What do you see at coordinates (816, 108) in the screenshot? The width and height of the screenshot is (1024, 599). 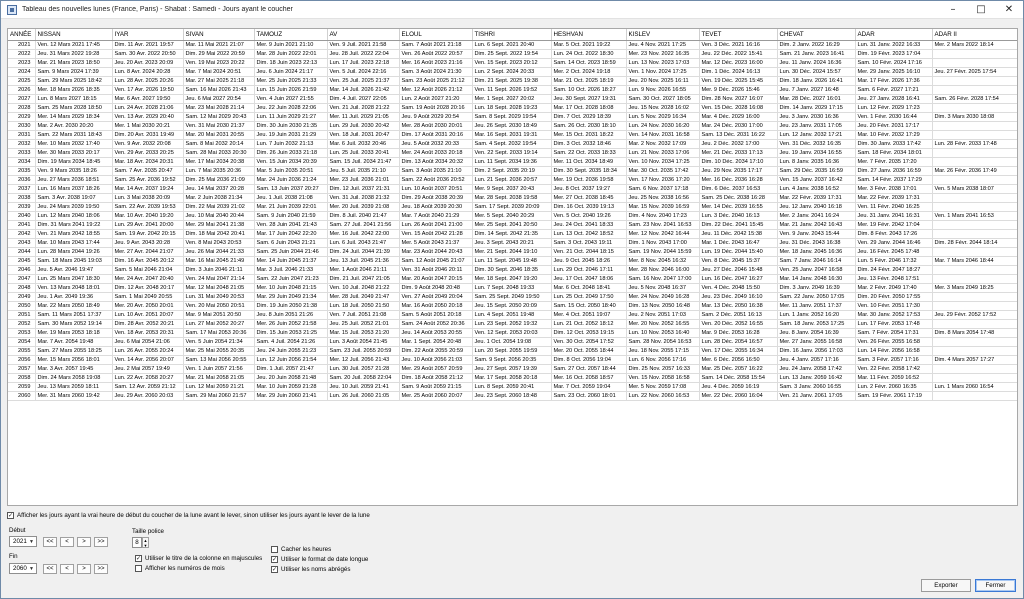 I see `date-cell: Dim. 14 Janv. 2029 17:15` at bounding box center [816, 108].